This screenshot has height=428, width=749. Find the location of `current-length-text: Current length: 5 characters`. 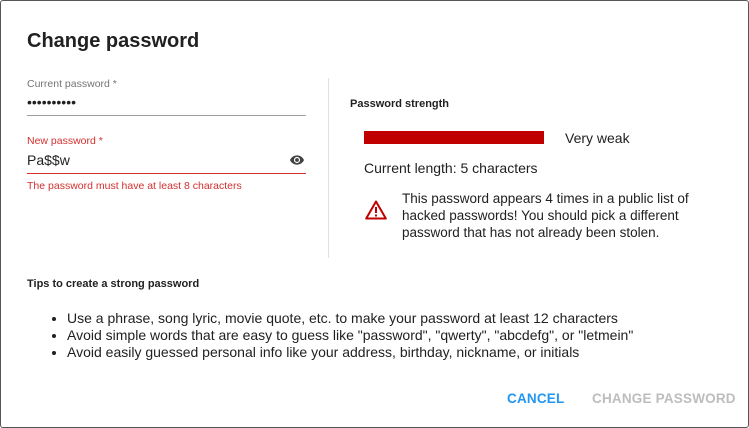

current-length-text: Current length: 5 characters is located at coordinates (451, 168).